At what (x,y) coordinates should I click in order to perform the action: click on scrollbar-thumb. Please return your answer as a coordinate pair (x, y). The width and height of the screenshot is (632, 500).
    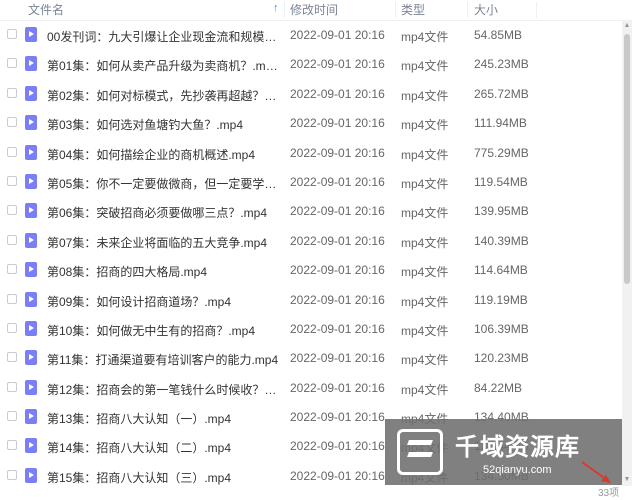
    Looking at the image, I should click on (627, 159).